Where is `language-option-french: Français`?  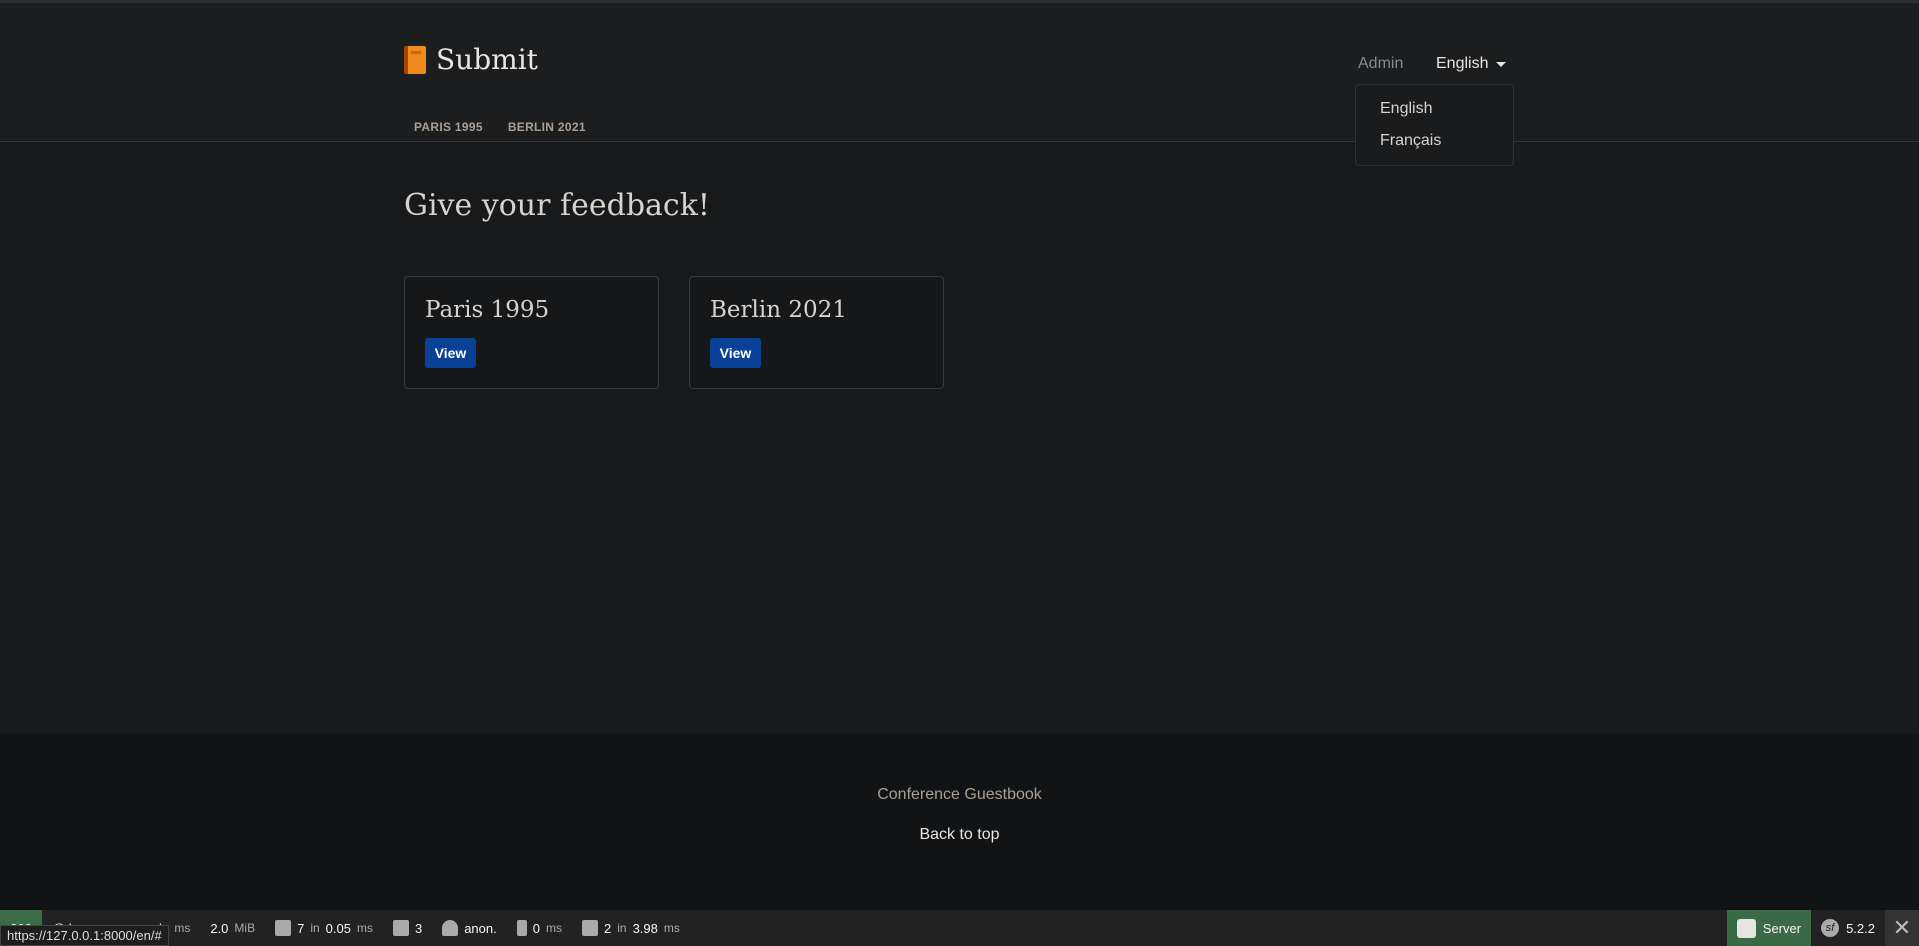
language-option-french: Français is located at coordinates (1434, 146).